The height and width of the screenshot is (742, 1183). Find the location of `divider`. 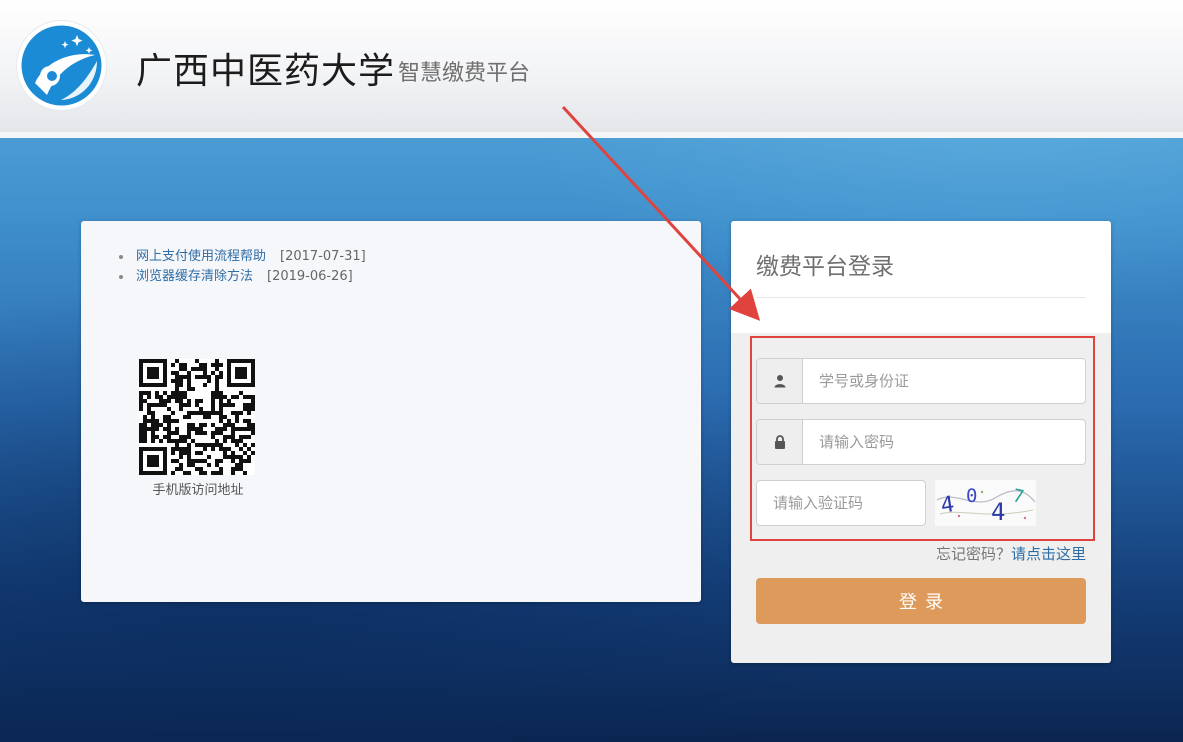

divider is located at coordinates (921, 297).